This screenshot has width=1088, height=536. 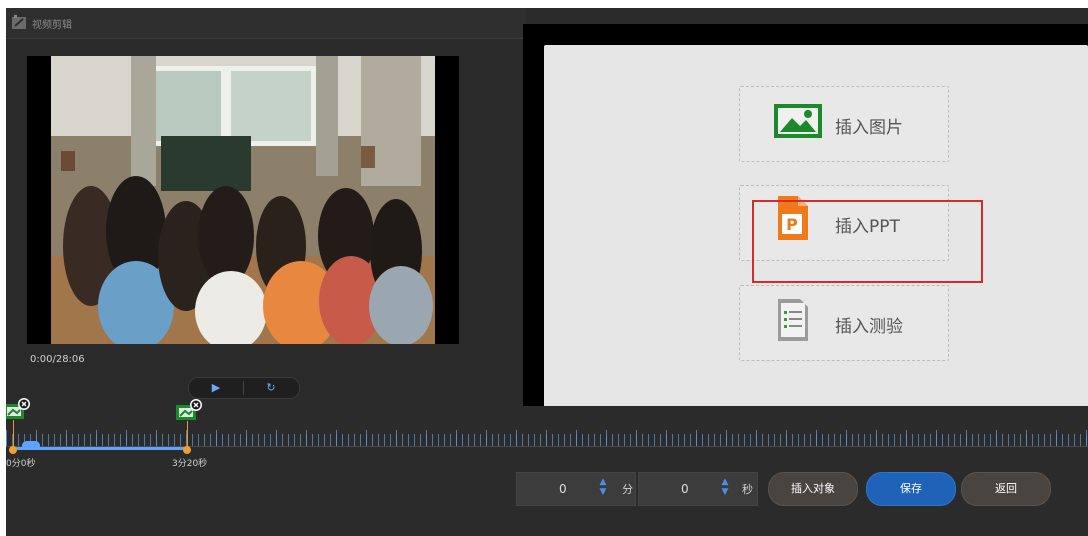 What do you see at coordinates (793, 322) in the screenshot?
I see `quiz-icon` at bounding box center [793, 322].